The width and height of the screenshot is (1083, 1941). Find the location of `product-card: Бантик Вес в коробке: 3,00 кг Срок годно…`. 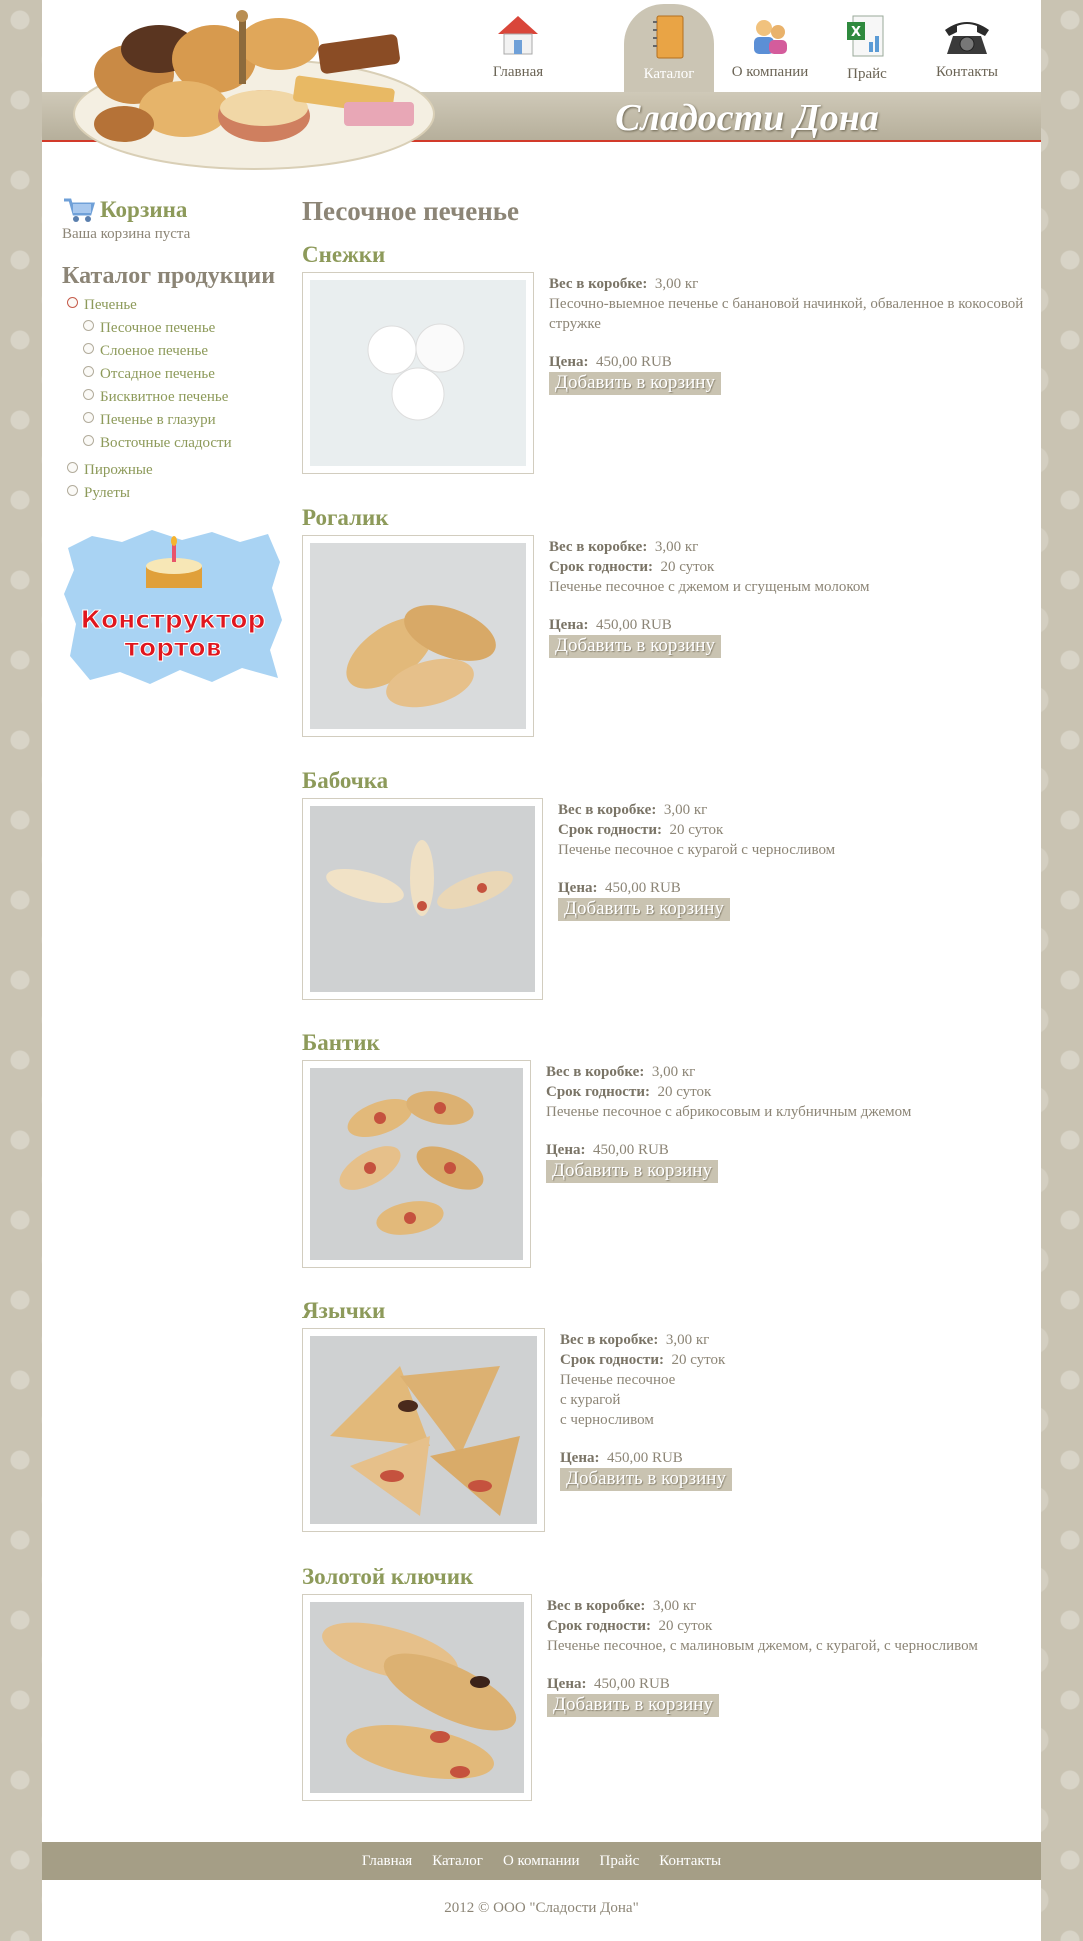

product-card: Бантик Вес в коробке: 3,00 кг Срок годно… is located at coordinates (606, 1149).